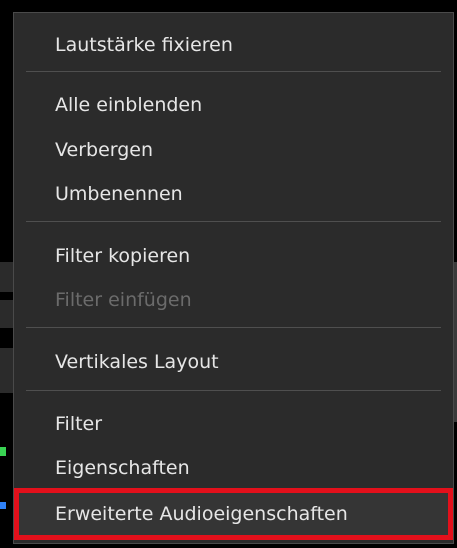  Describe the element at coordinates (123, 300) in the screenshot. I see `menu-item-label: Filter einfügen` at that location.